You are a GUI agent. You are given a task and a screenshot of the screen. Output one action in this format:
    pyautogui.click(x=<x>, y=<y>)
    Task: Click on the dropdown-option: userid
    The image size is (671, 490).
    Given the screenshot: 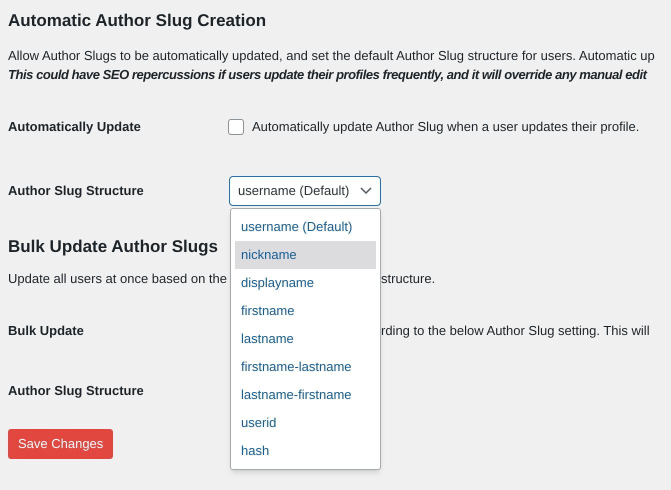 What is the action you would take?
    pyautogui.click(x=305, y=423)
    